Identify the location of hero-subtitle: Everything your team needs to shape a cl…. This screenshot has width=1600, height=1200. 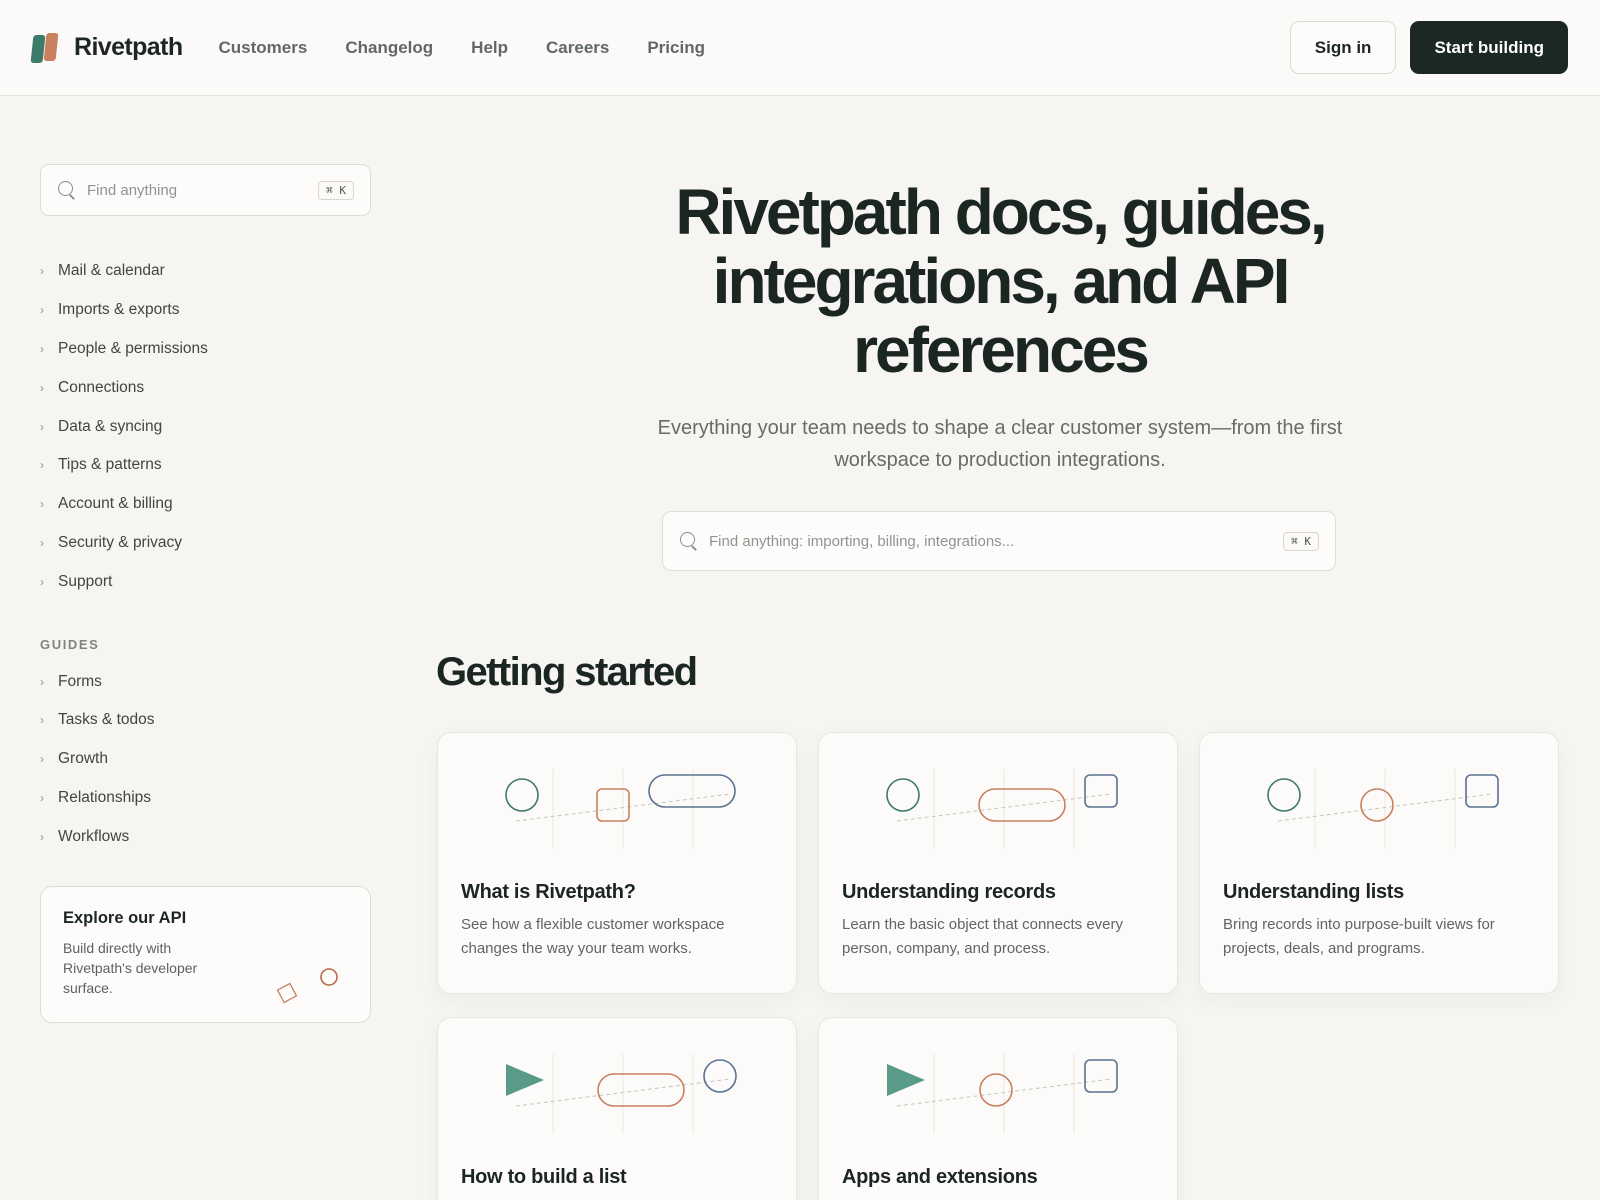
(1000, 444).